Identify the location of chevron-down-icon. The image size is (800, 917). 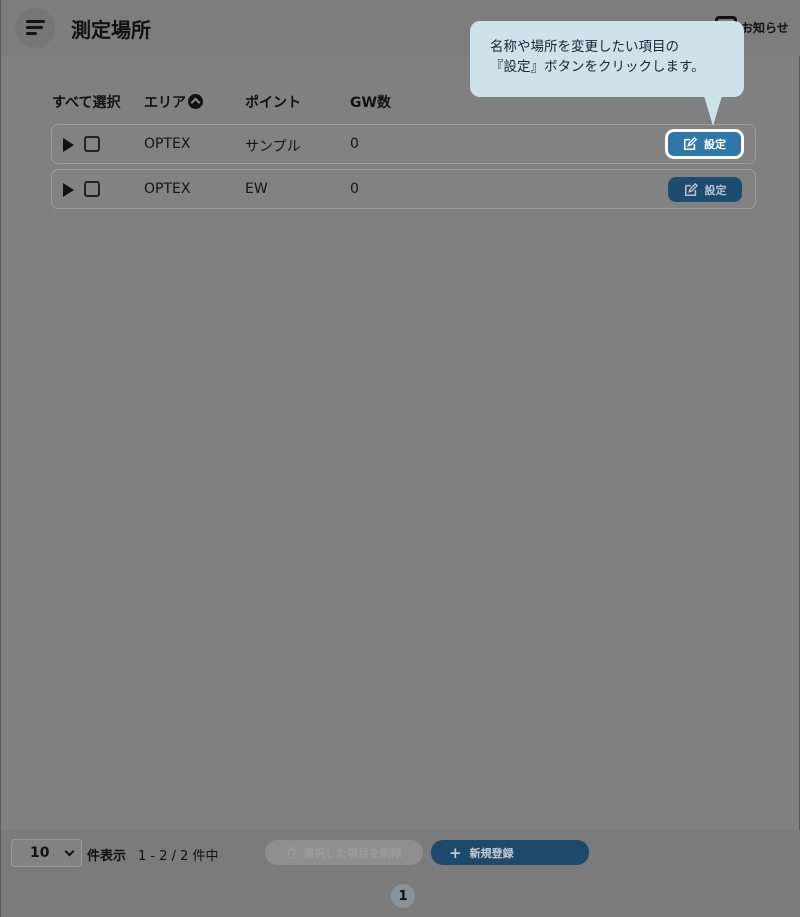
(69, 851).